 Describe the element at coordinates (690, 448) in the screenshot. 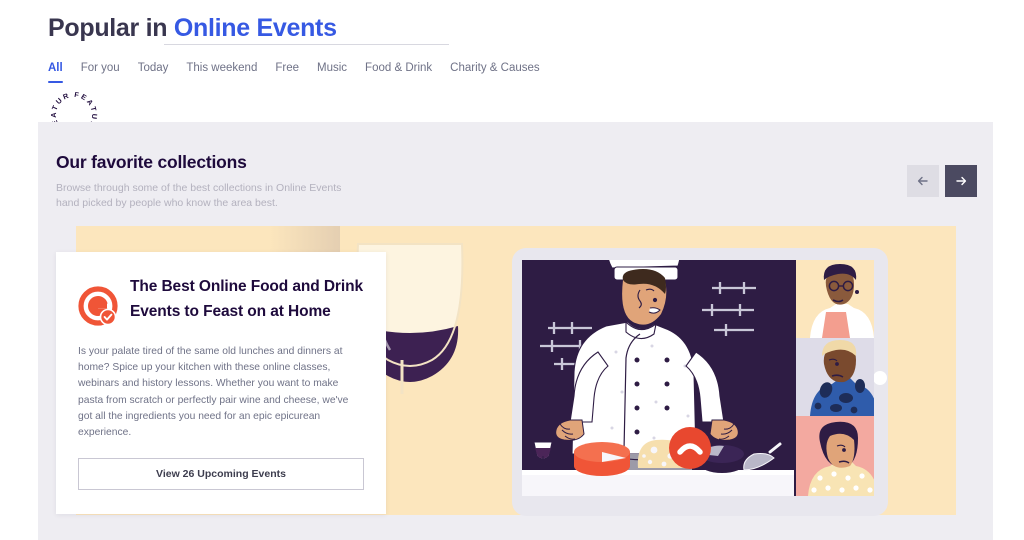

I see `end-call-button` at that location.